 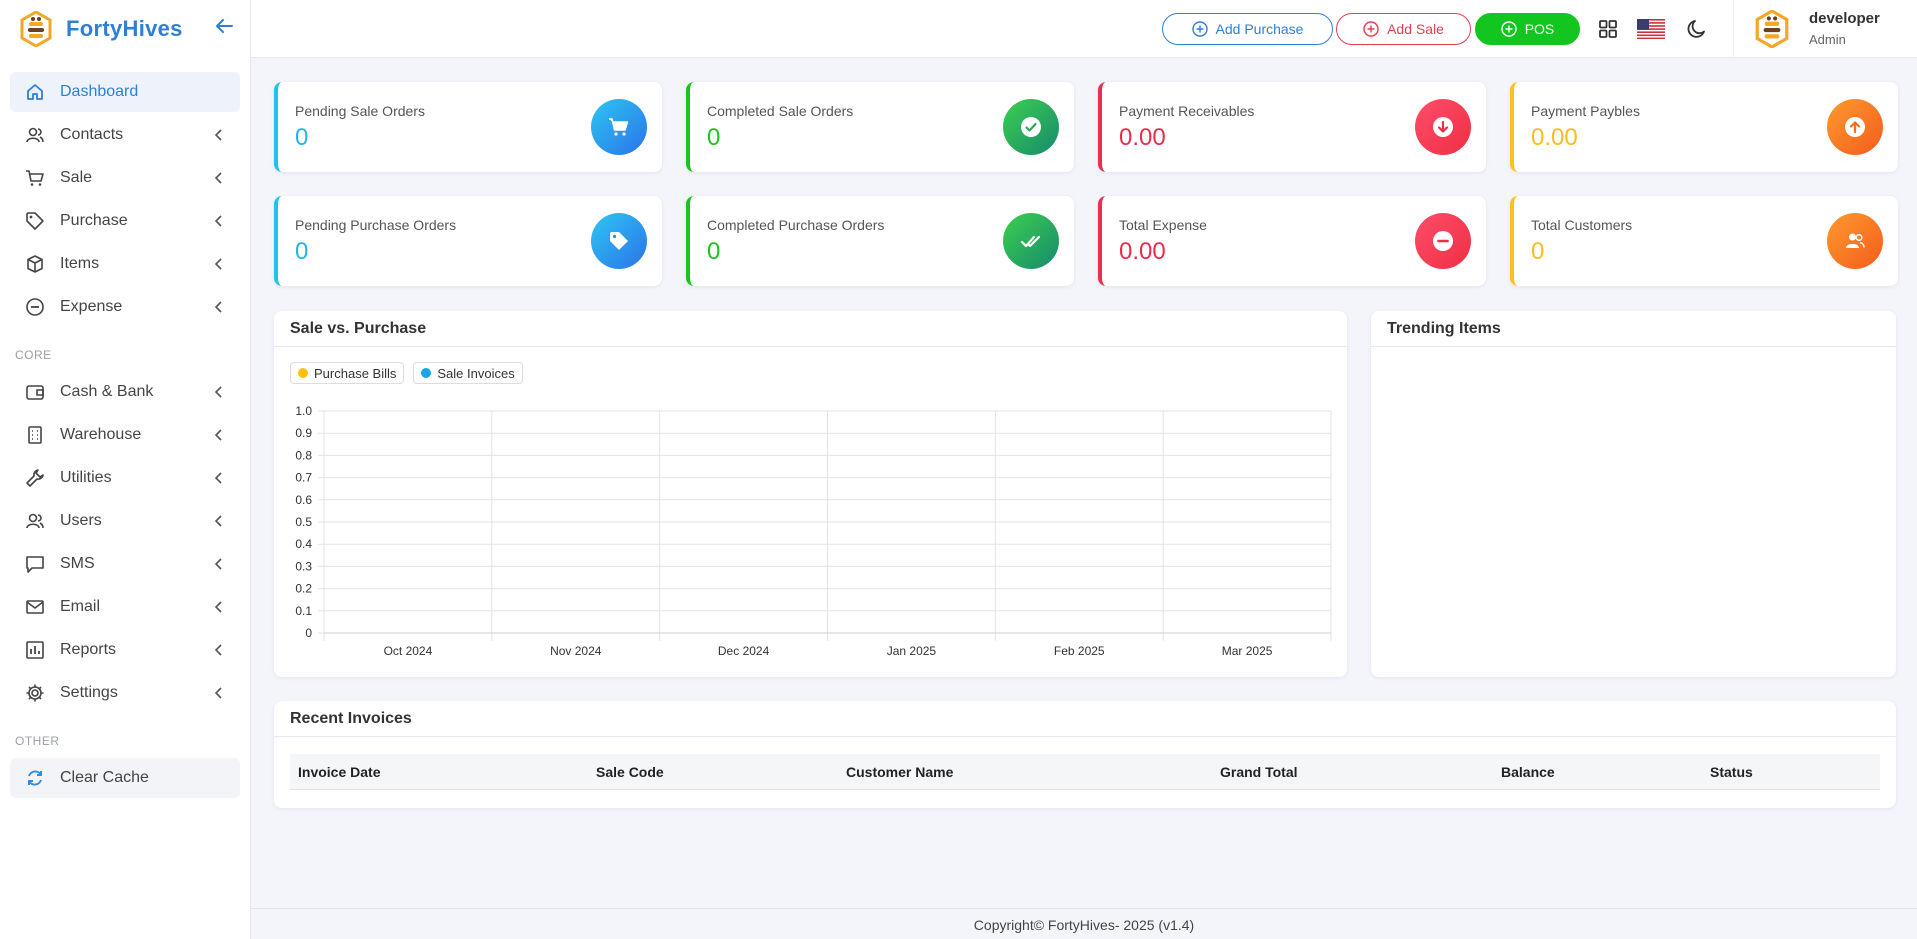 I want to click on column-header-customer-name: Customer Name, so click(x=899, y=772).